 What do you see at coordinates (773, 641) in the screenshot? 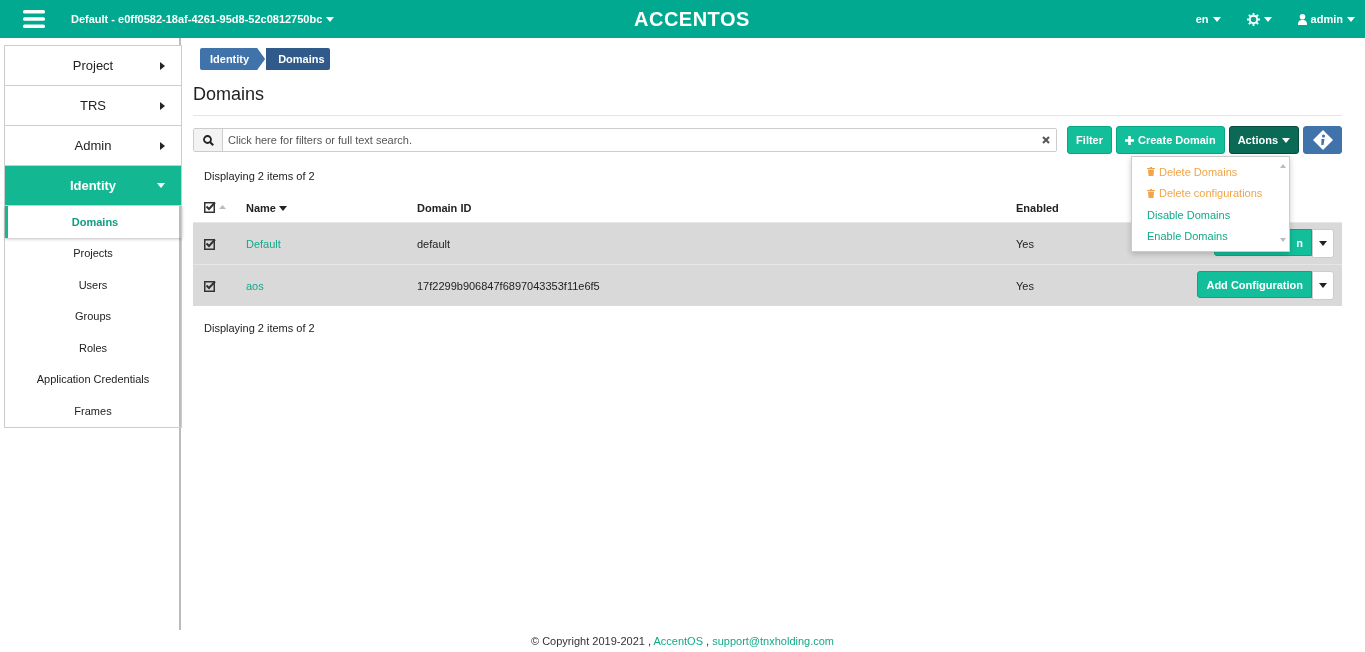
I see `email-link: support@tnxholding.com` at bounding box center [773, 641].